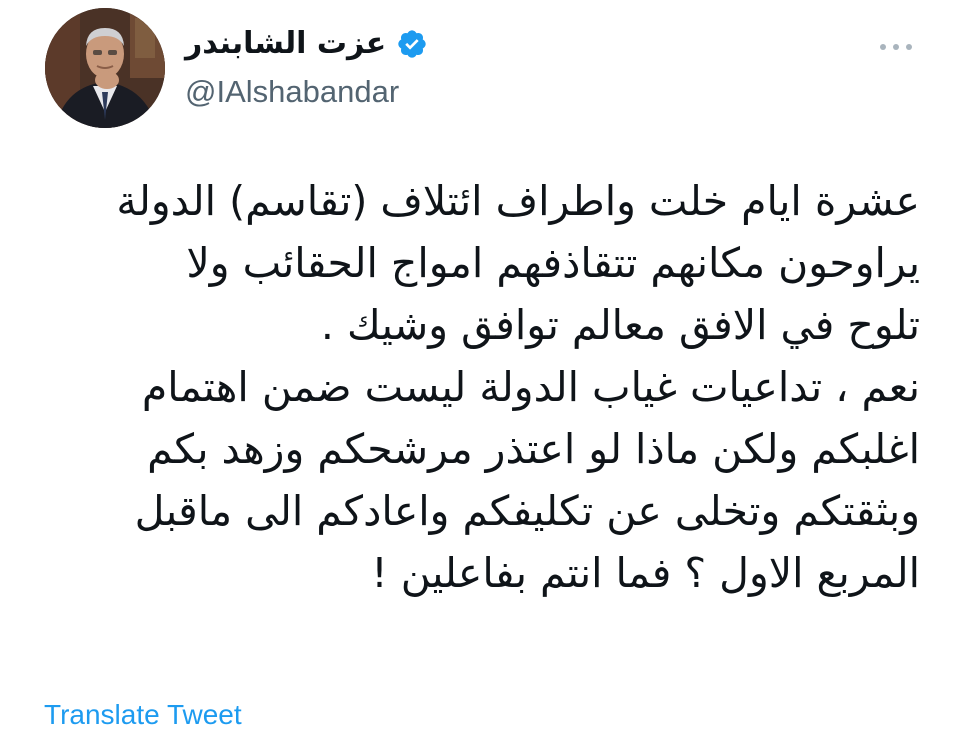  I want to click on more-options-button, so click(896, 47).